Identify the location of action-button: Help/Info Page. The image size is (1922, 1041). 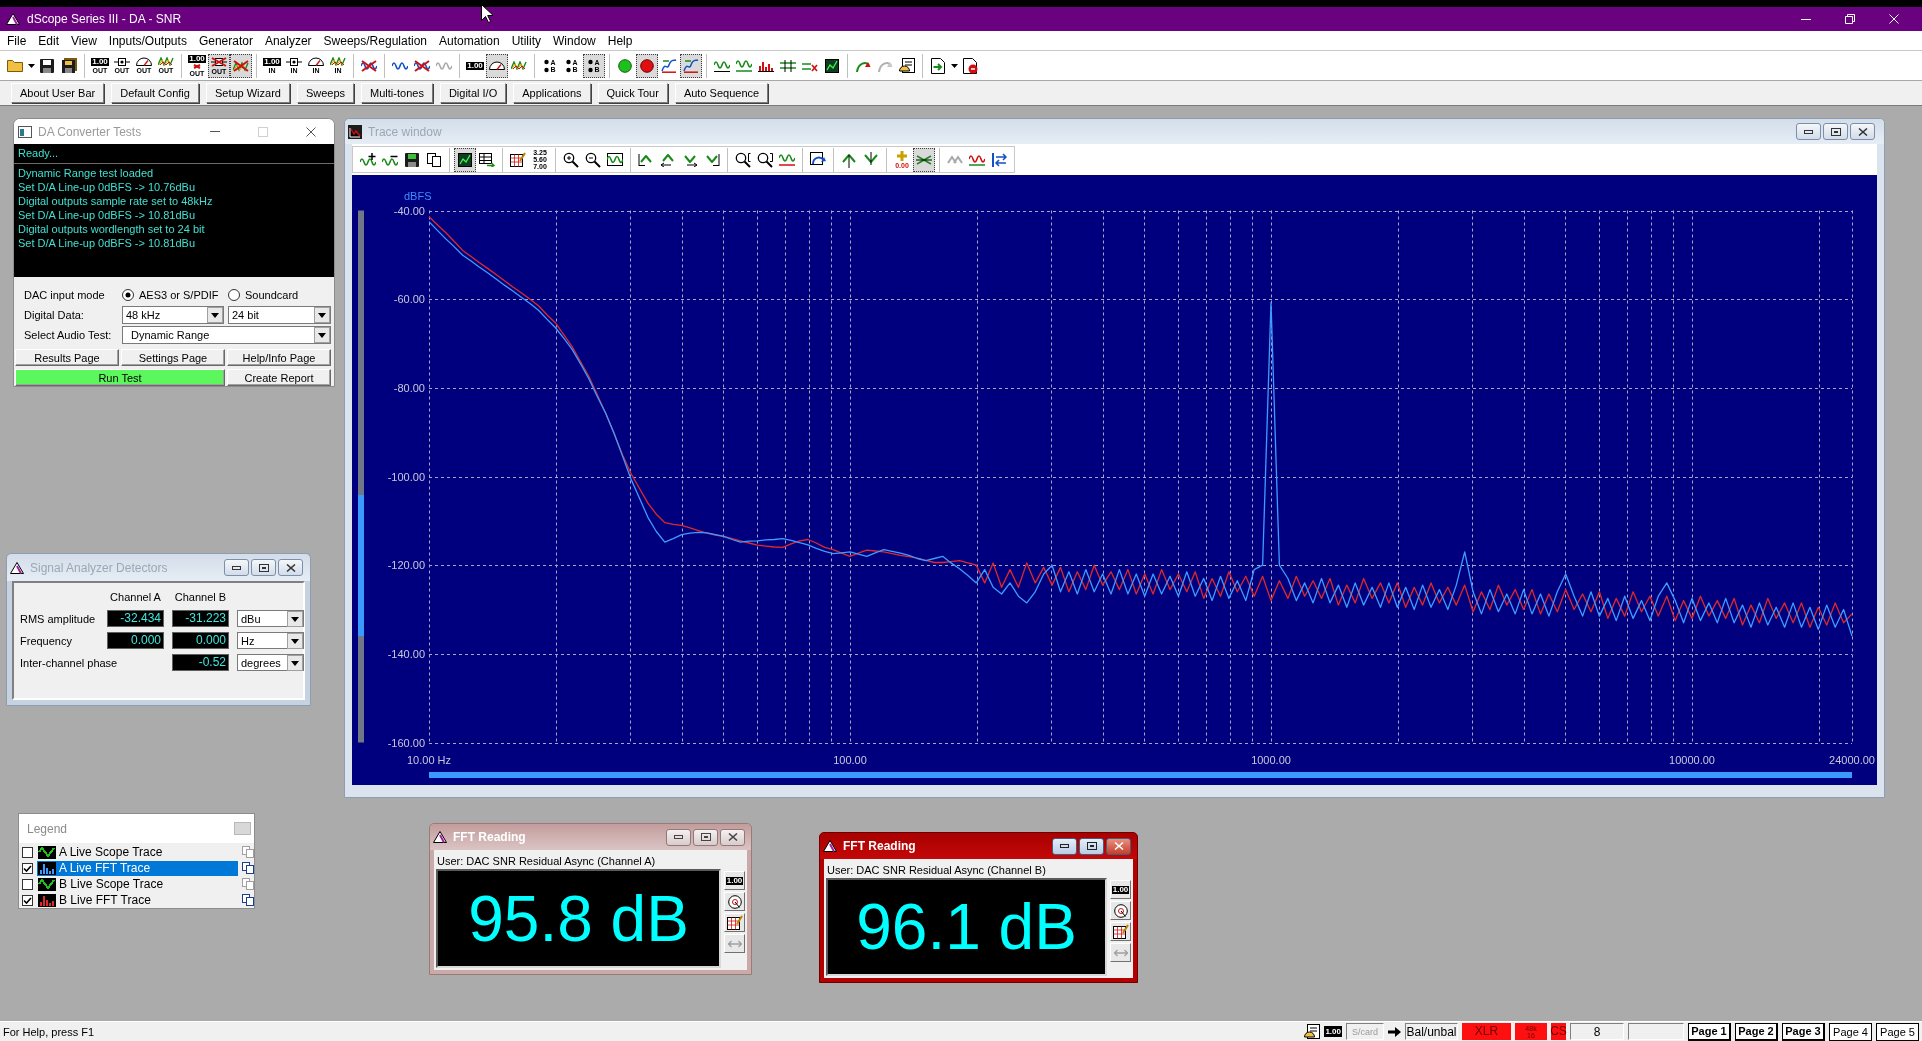
(279, 357).